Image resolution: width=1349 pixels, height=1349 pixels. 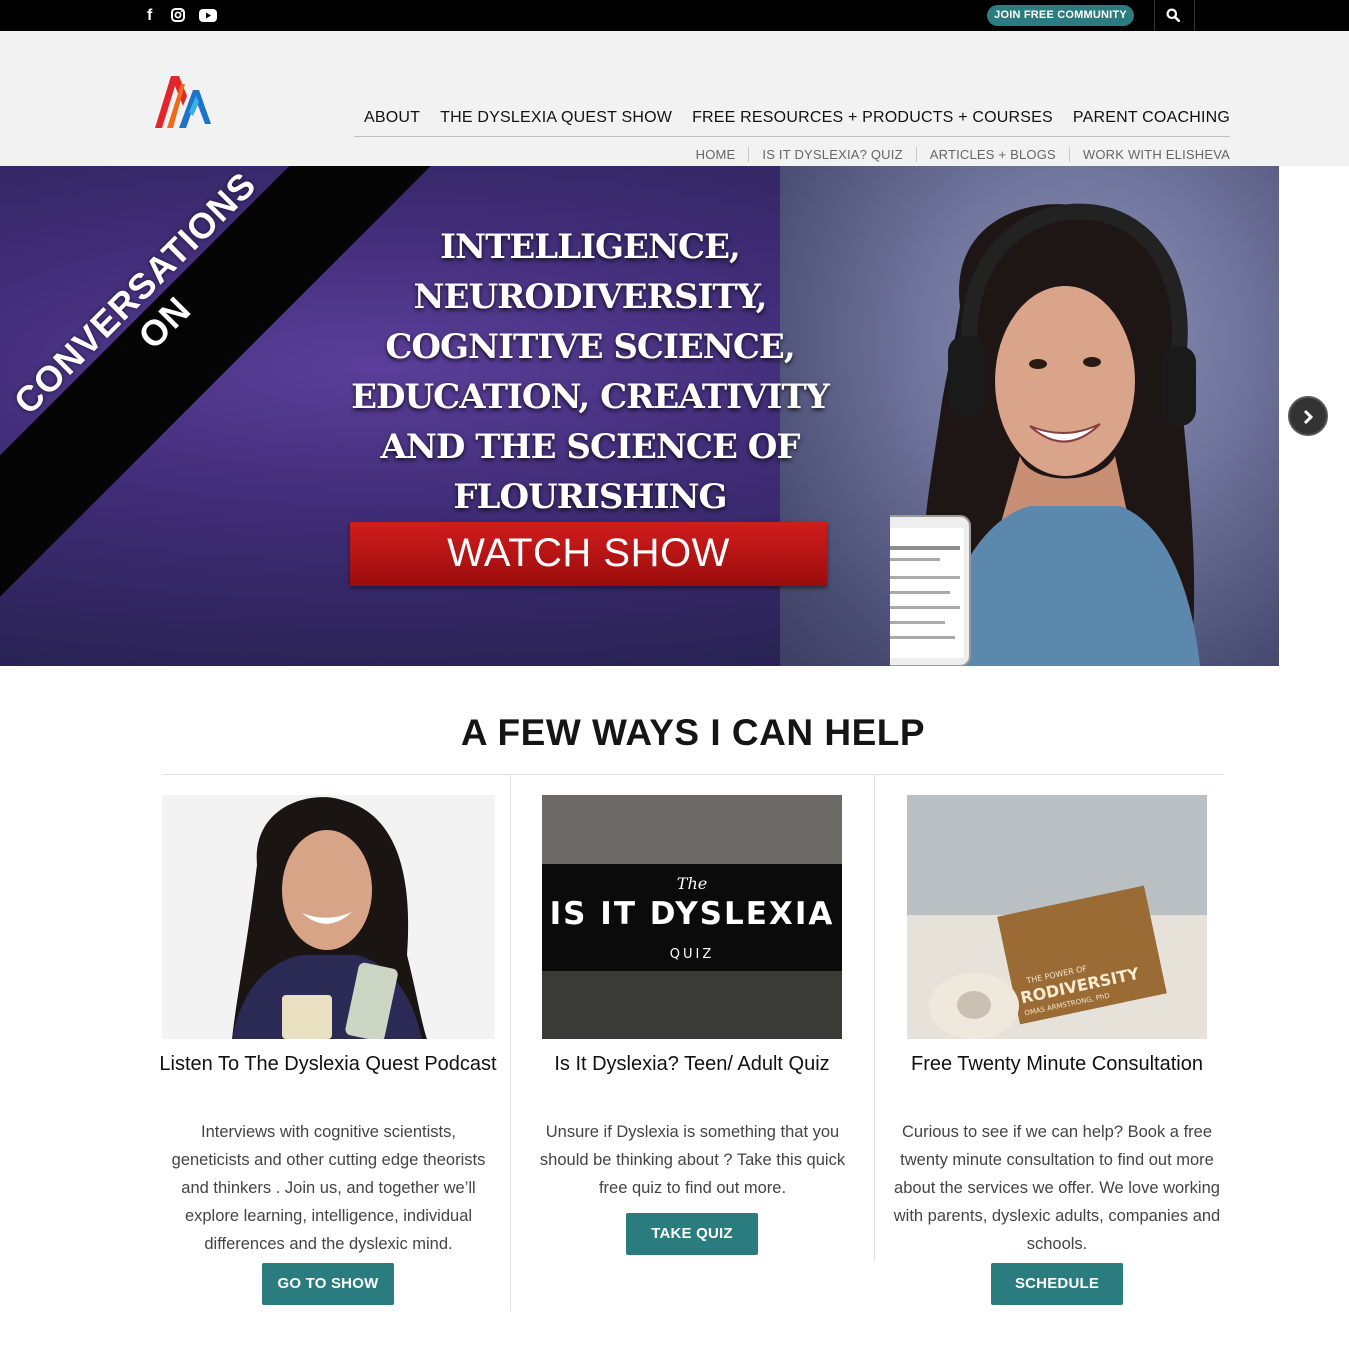 I want to click on quiz-image-top, so click(x=692, y=829).